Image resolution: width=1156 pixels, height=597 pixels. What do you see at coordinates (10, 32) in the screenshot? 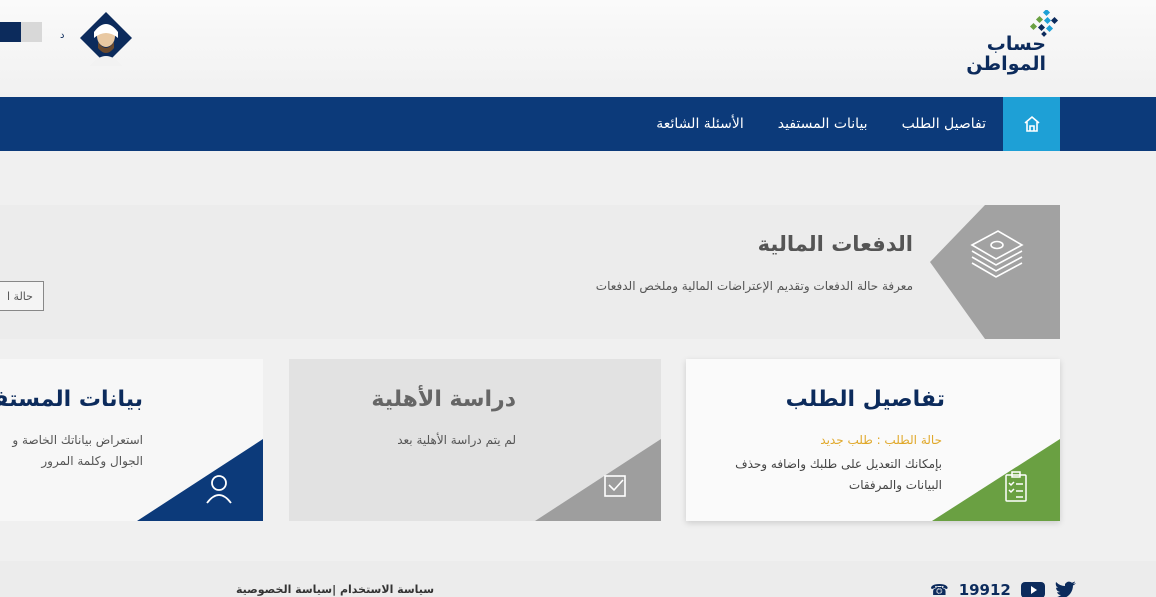
I see `toggle-active-segment` at bounding box center [10, 32].